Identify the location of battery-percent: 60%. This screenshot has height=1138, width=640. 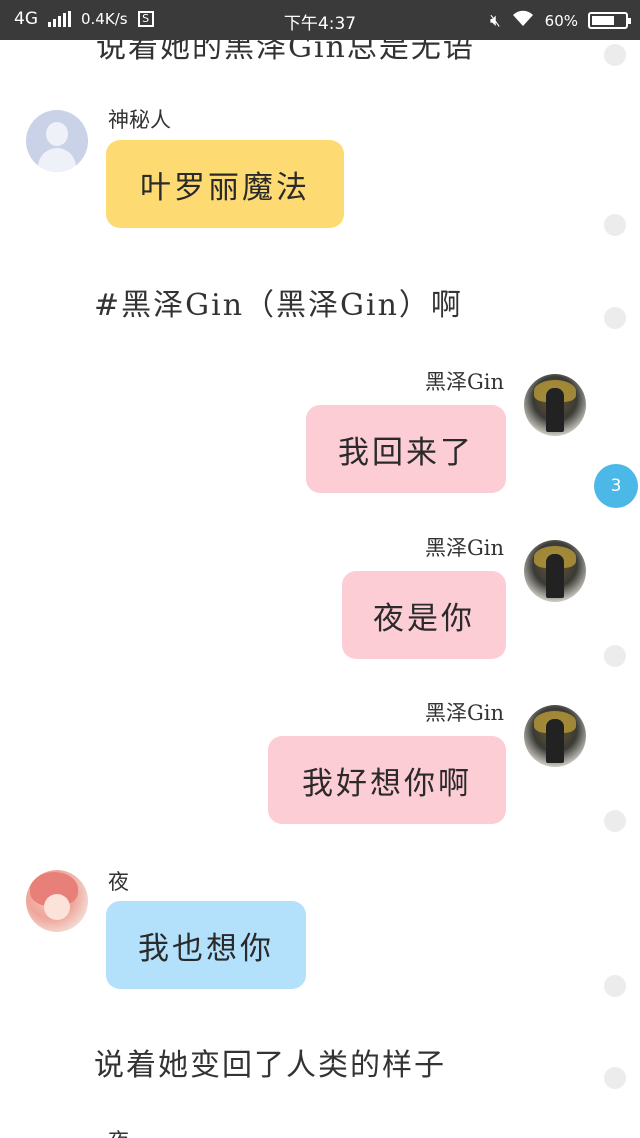
(561, 20).